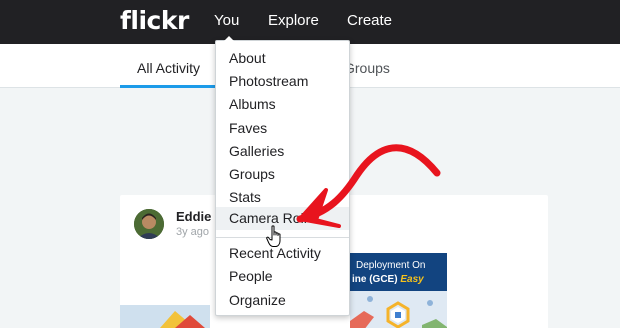  Describe the element at coordinates (412, 279) in the screenshot. I see `thumbnail-title-emphasis: Easy` at that location.